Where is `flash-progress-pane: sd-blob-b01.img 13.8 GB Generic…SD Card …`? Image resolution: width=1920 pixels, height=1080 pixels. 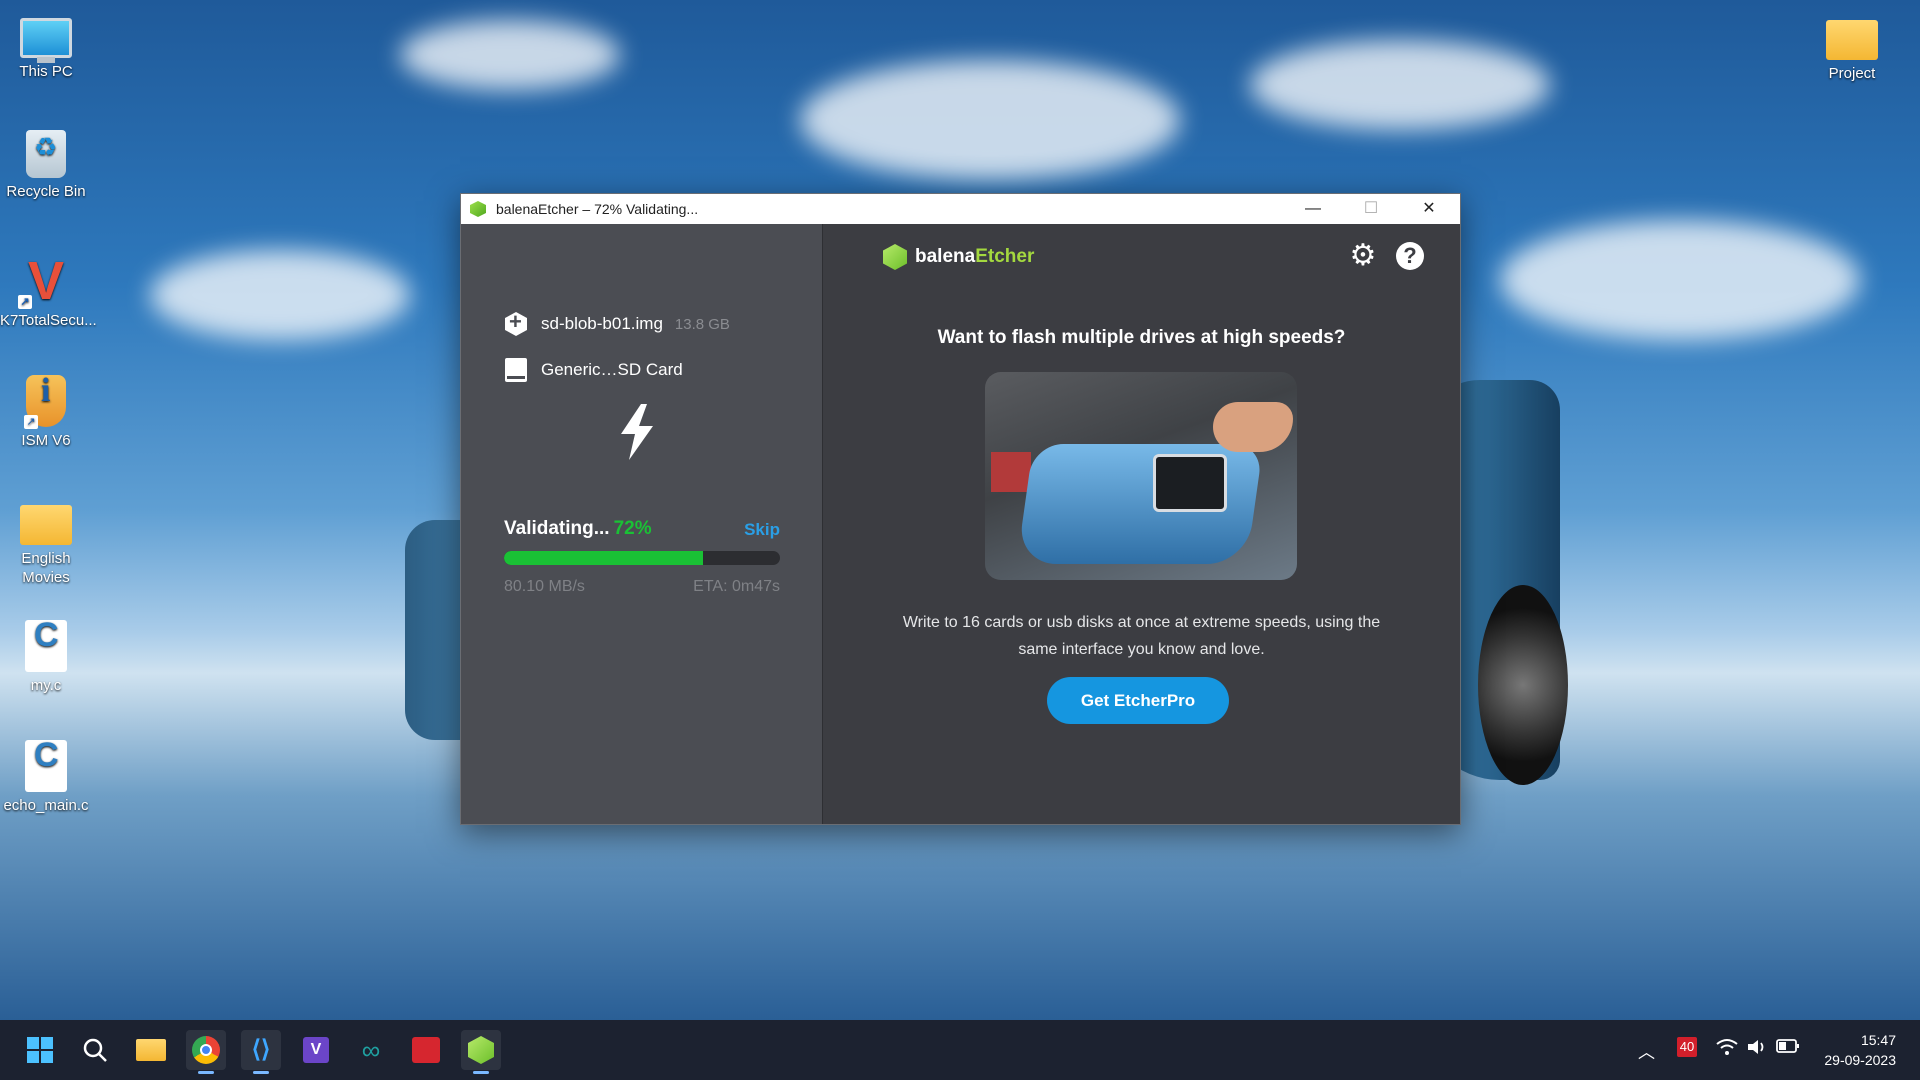 flash-progress-pane: sd-blob-b01.img 13.8 GB Generic…SD Card … is located at coordinates (641, 524).